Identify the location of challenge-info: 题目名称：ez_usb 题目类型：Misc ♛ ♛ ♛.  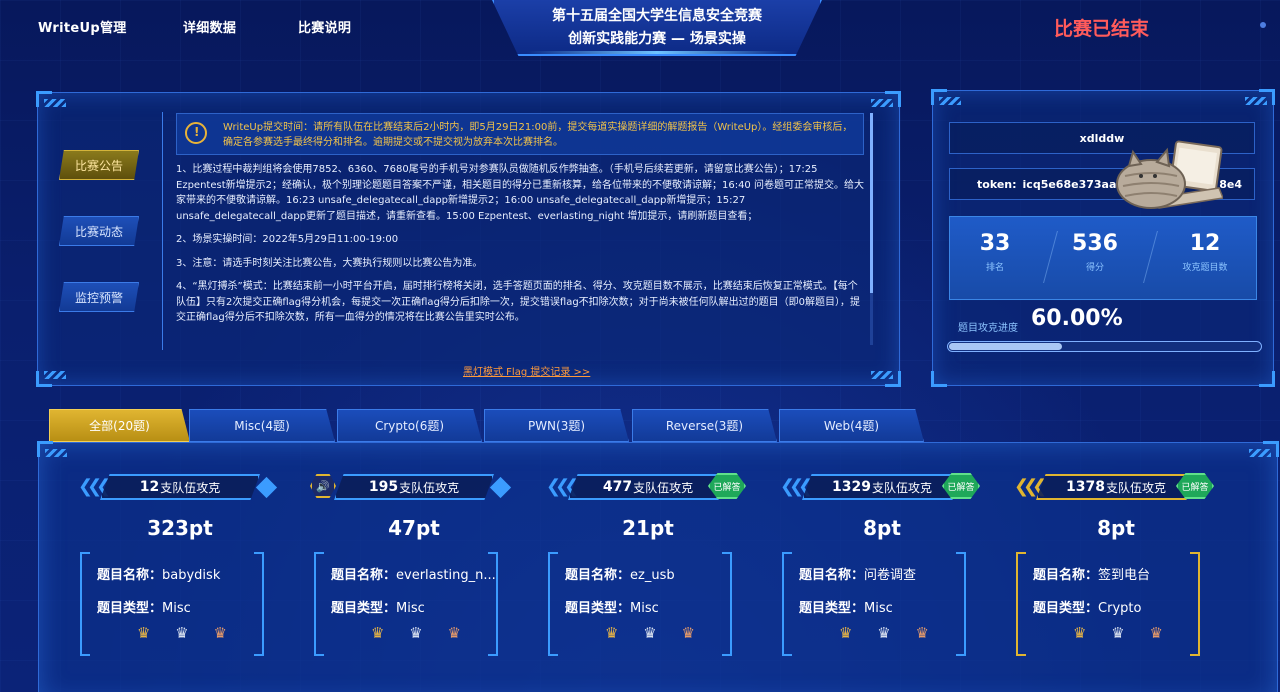
(640, 605).